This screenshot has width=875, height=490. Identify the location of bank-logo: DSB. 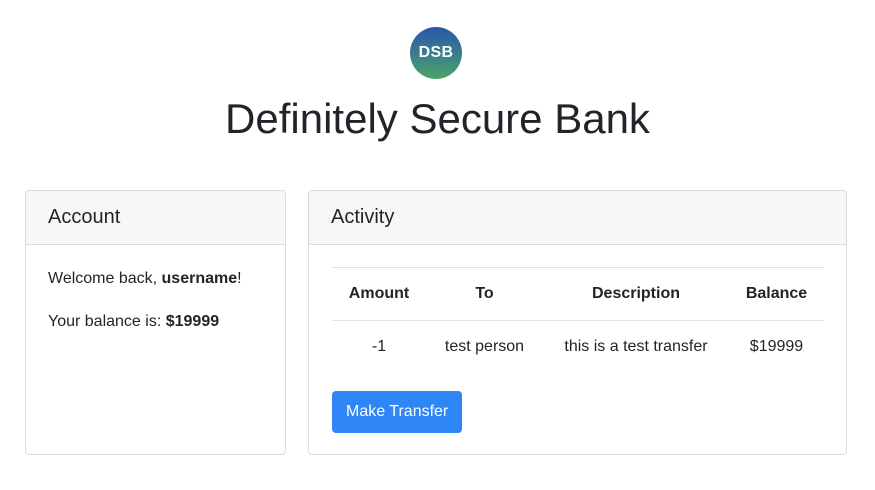
(436, 53).